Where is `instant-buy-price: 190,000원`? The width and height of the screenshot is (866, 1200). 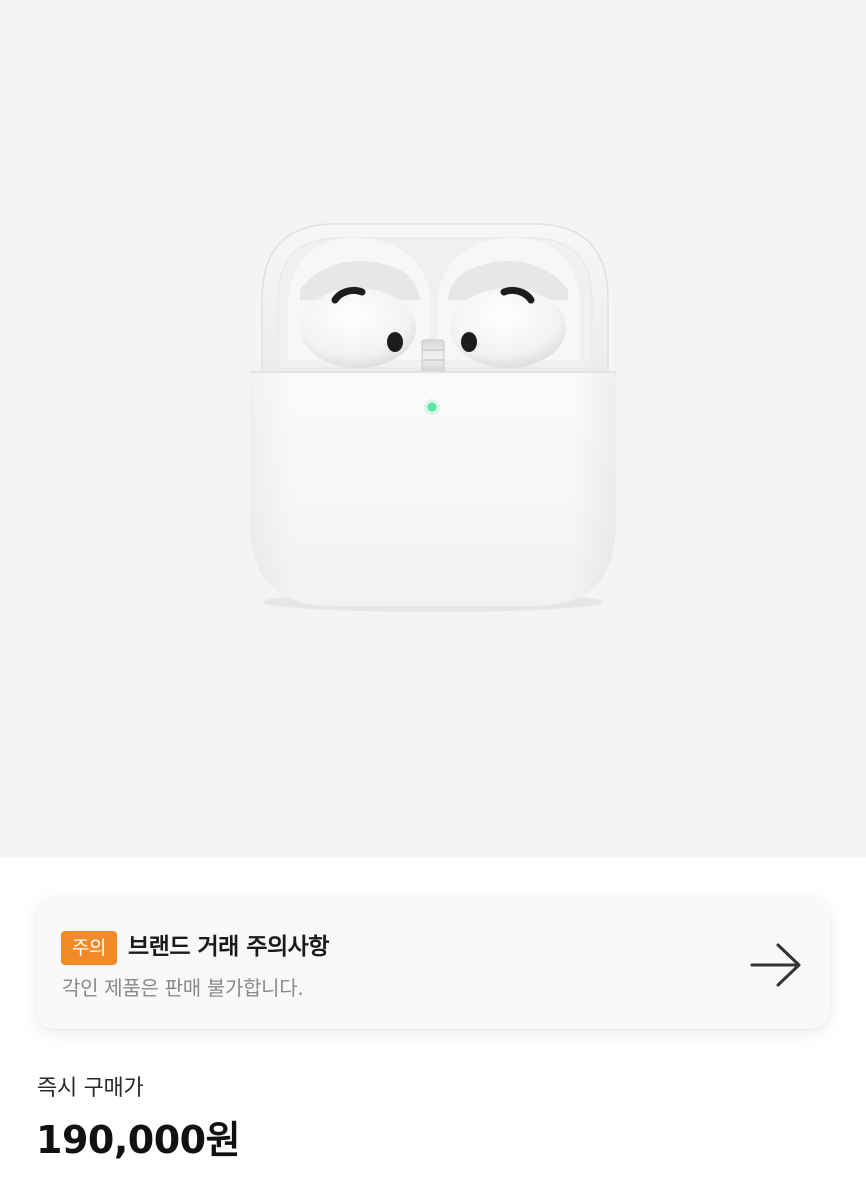
instant-buy-price: 190,000원 is located at coordinates (138, 1140).